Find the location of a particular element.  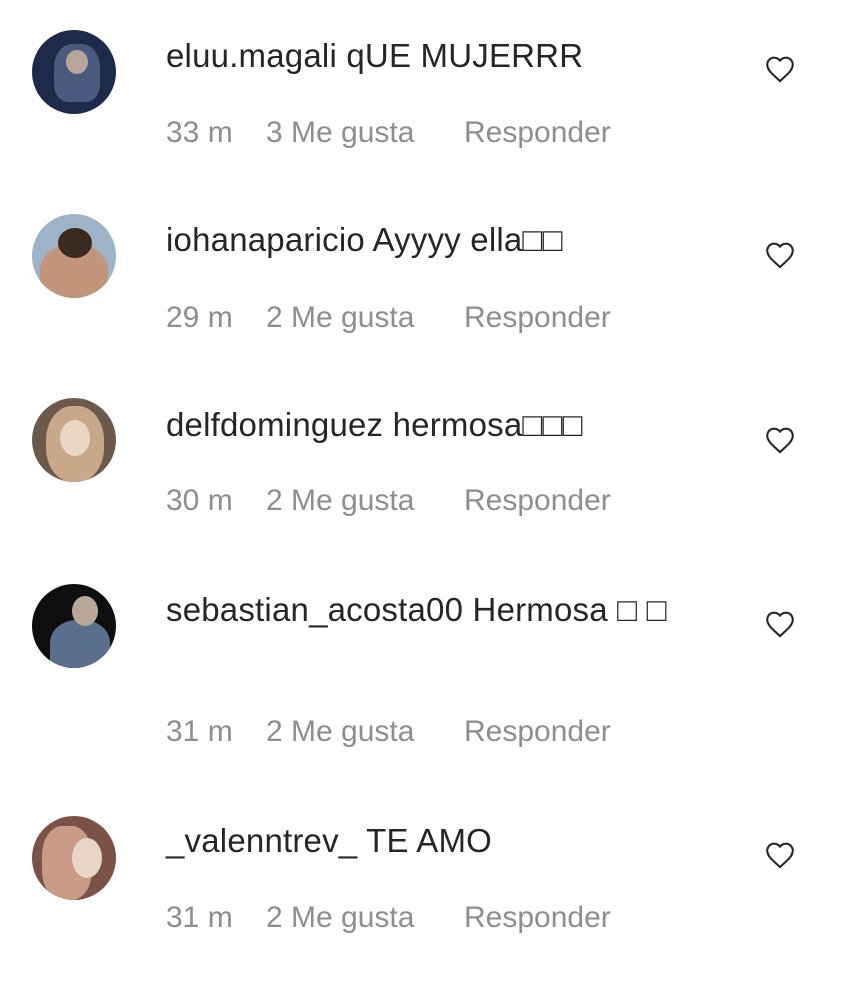

comment-username: sebastian_acosta00 is located at coordinates (314, 609).